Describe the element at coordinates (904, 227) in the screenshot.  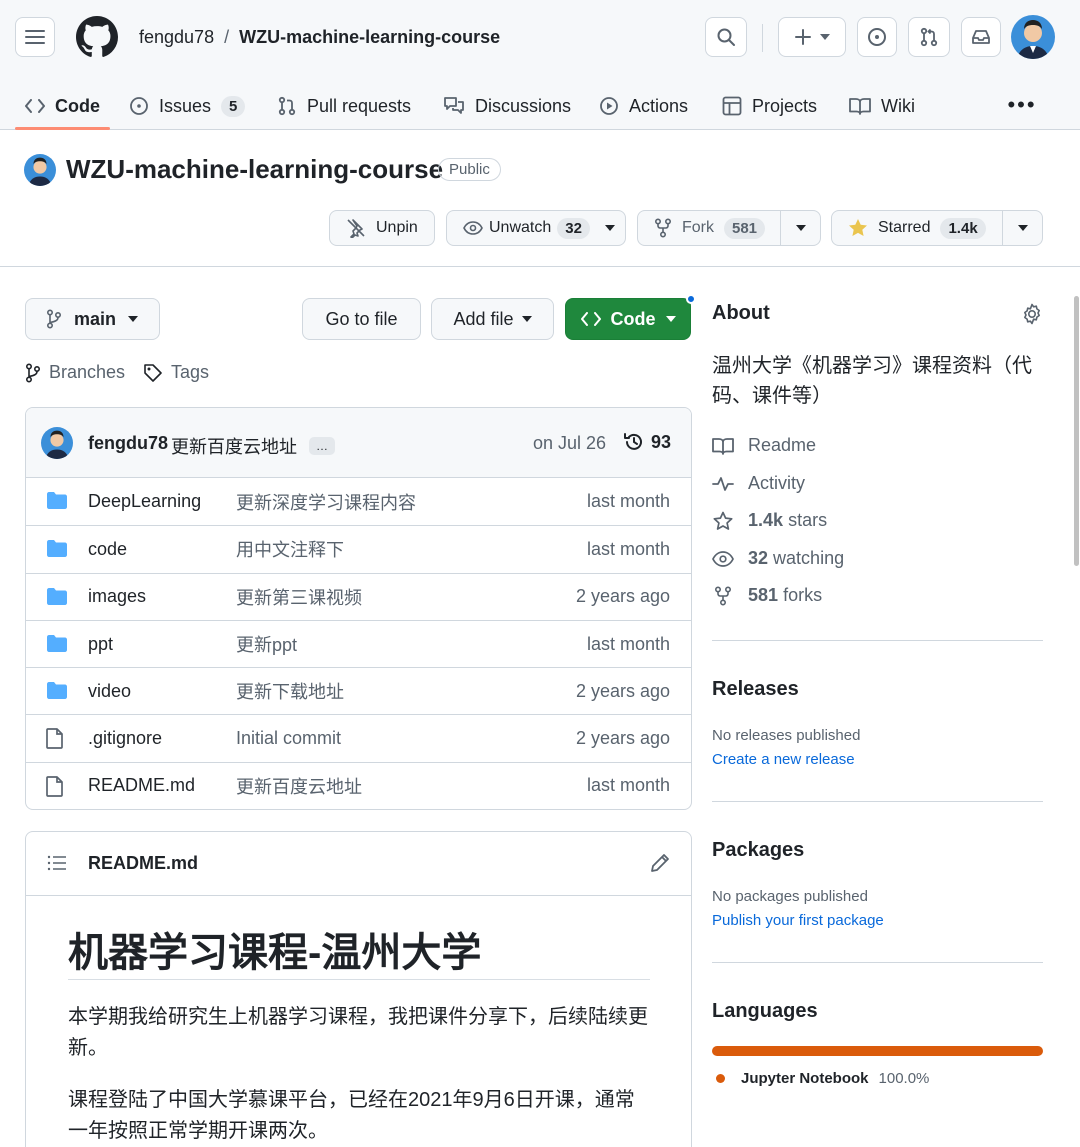
I see `star-label: Starred` at that location.